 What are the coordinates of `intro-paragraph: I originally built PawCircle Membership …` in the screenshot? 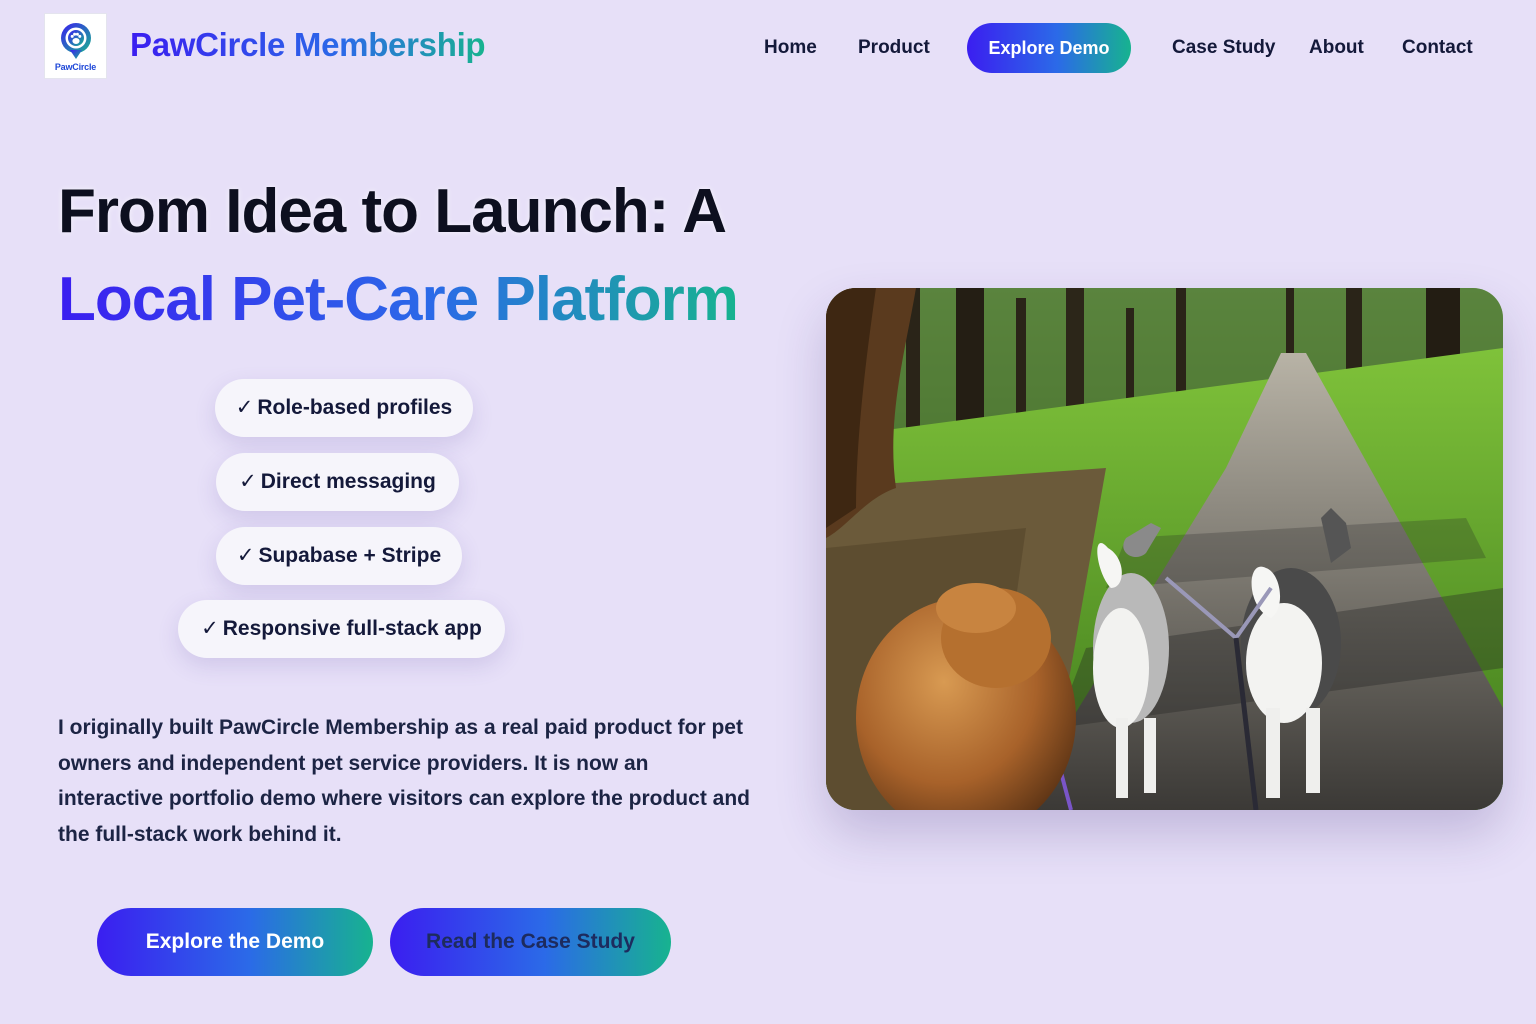 It's located at (404, 781).